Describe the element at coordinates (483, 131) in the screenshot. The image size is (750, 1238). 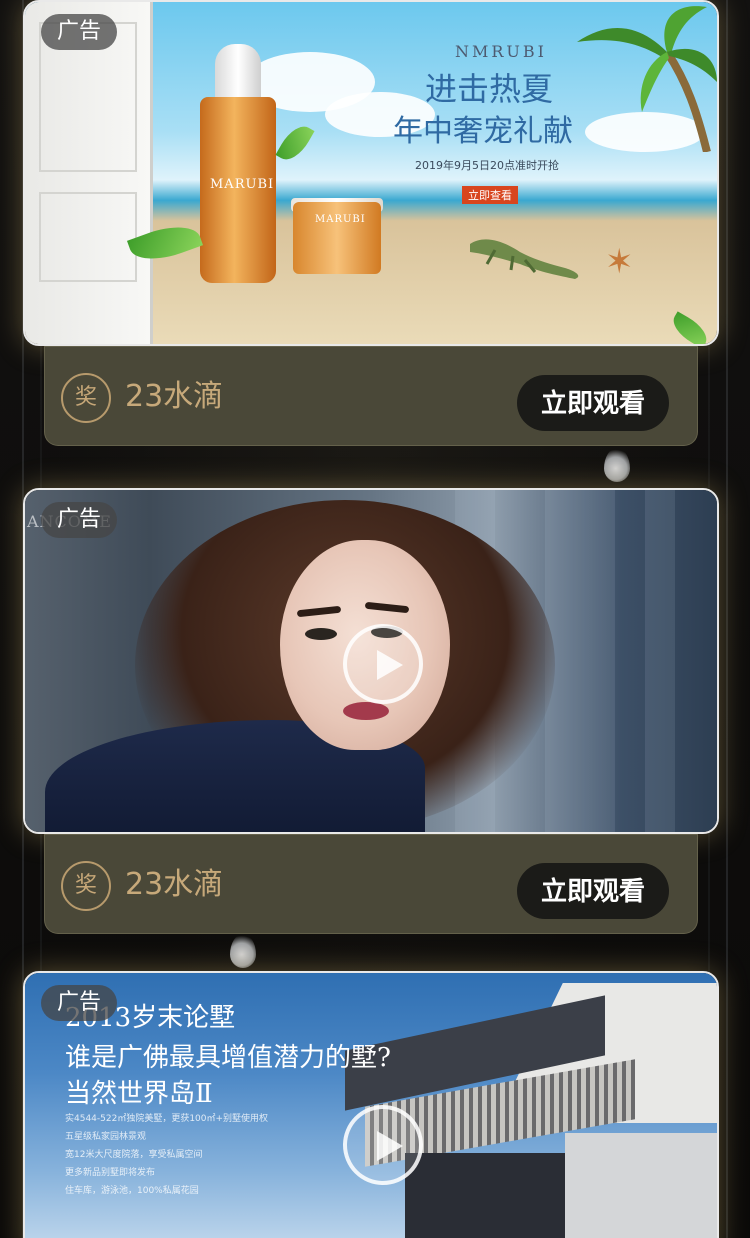
I see `campaign-subheadline: 年中奢宠礼献` at that location.